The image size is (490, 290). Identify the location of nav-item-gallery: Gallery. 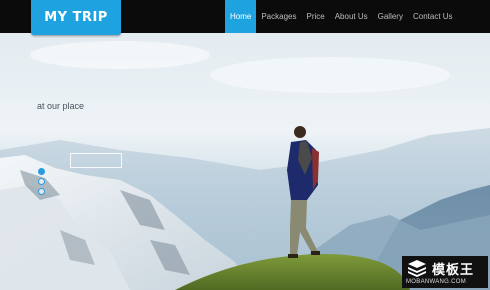
(390, 16).